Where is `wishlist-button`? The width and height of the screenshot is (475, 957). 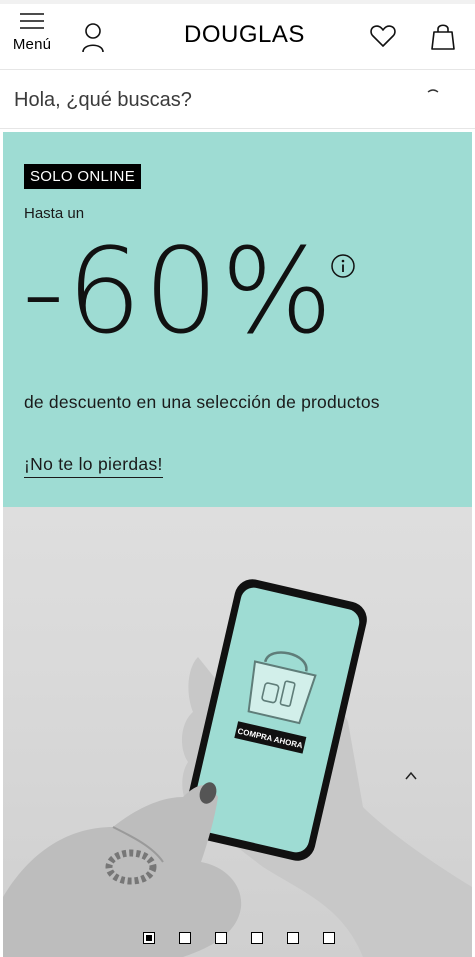 wishlist-button is located at coordinates (383, 36).